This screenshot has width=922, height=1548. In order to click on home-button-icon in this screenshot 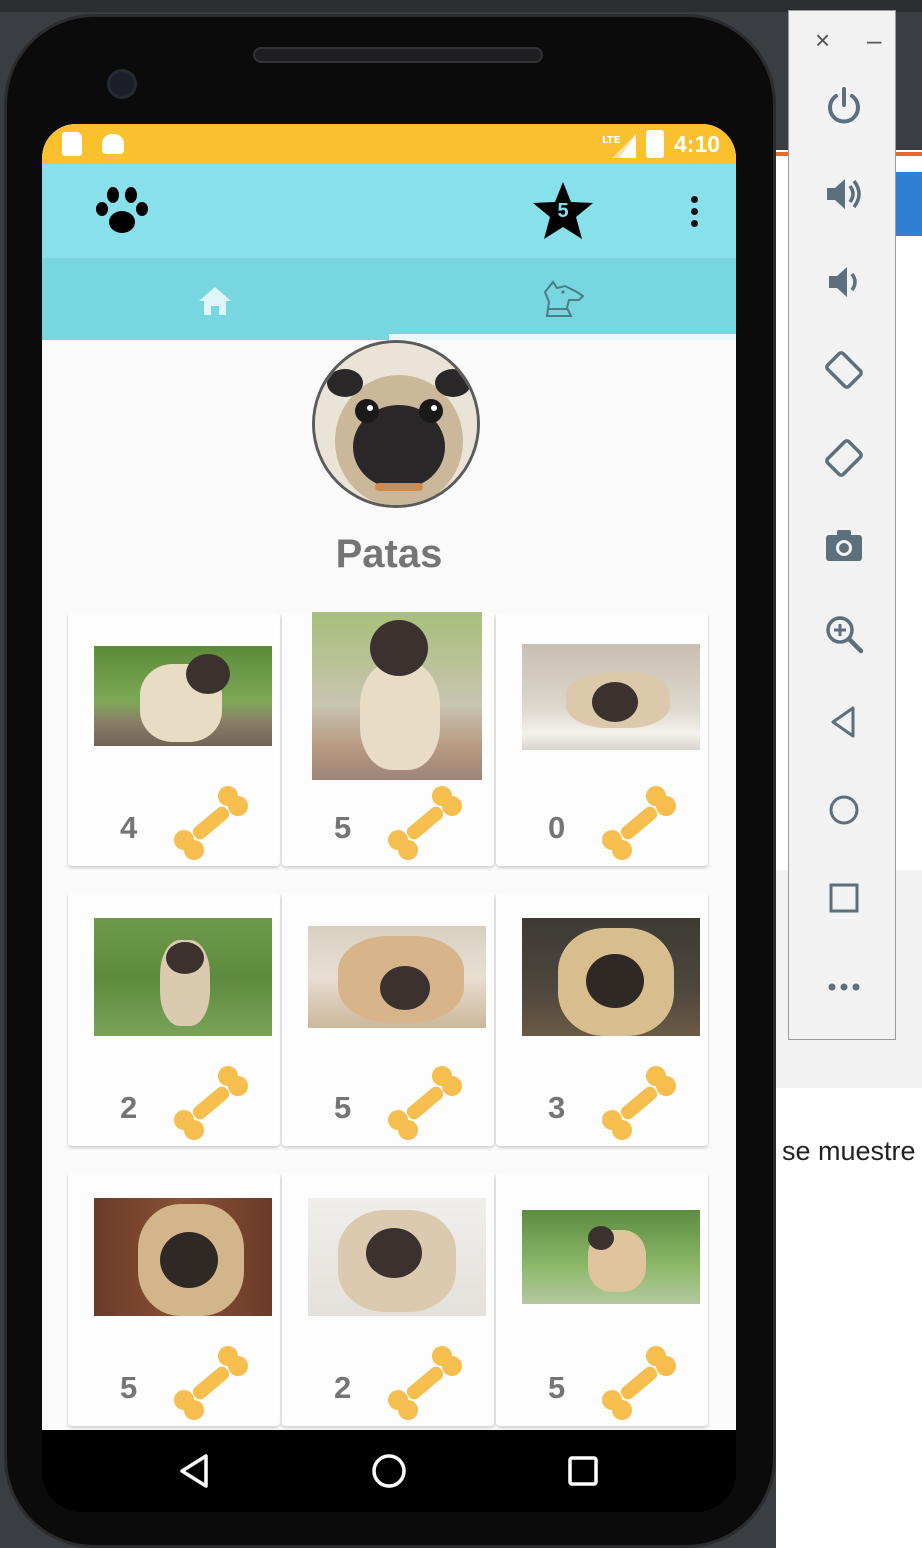, I will do `click(389, 1471)`.